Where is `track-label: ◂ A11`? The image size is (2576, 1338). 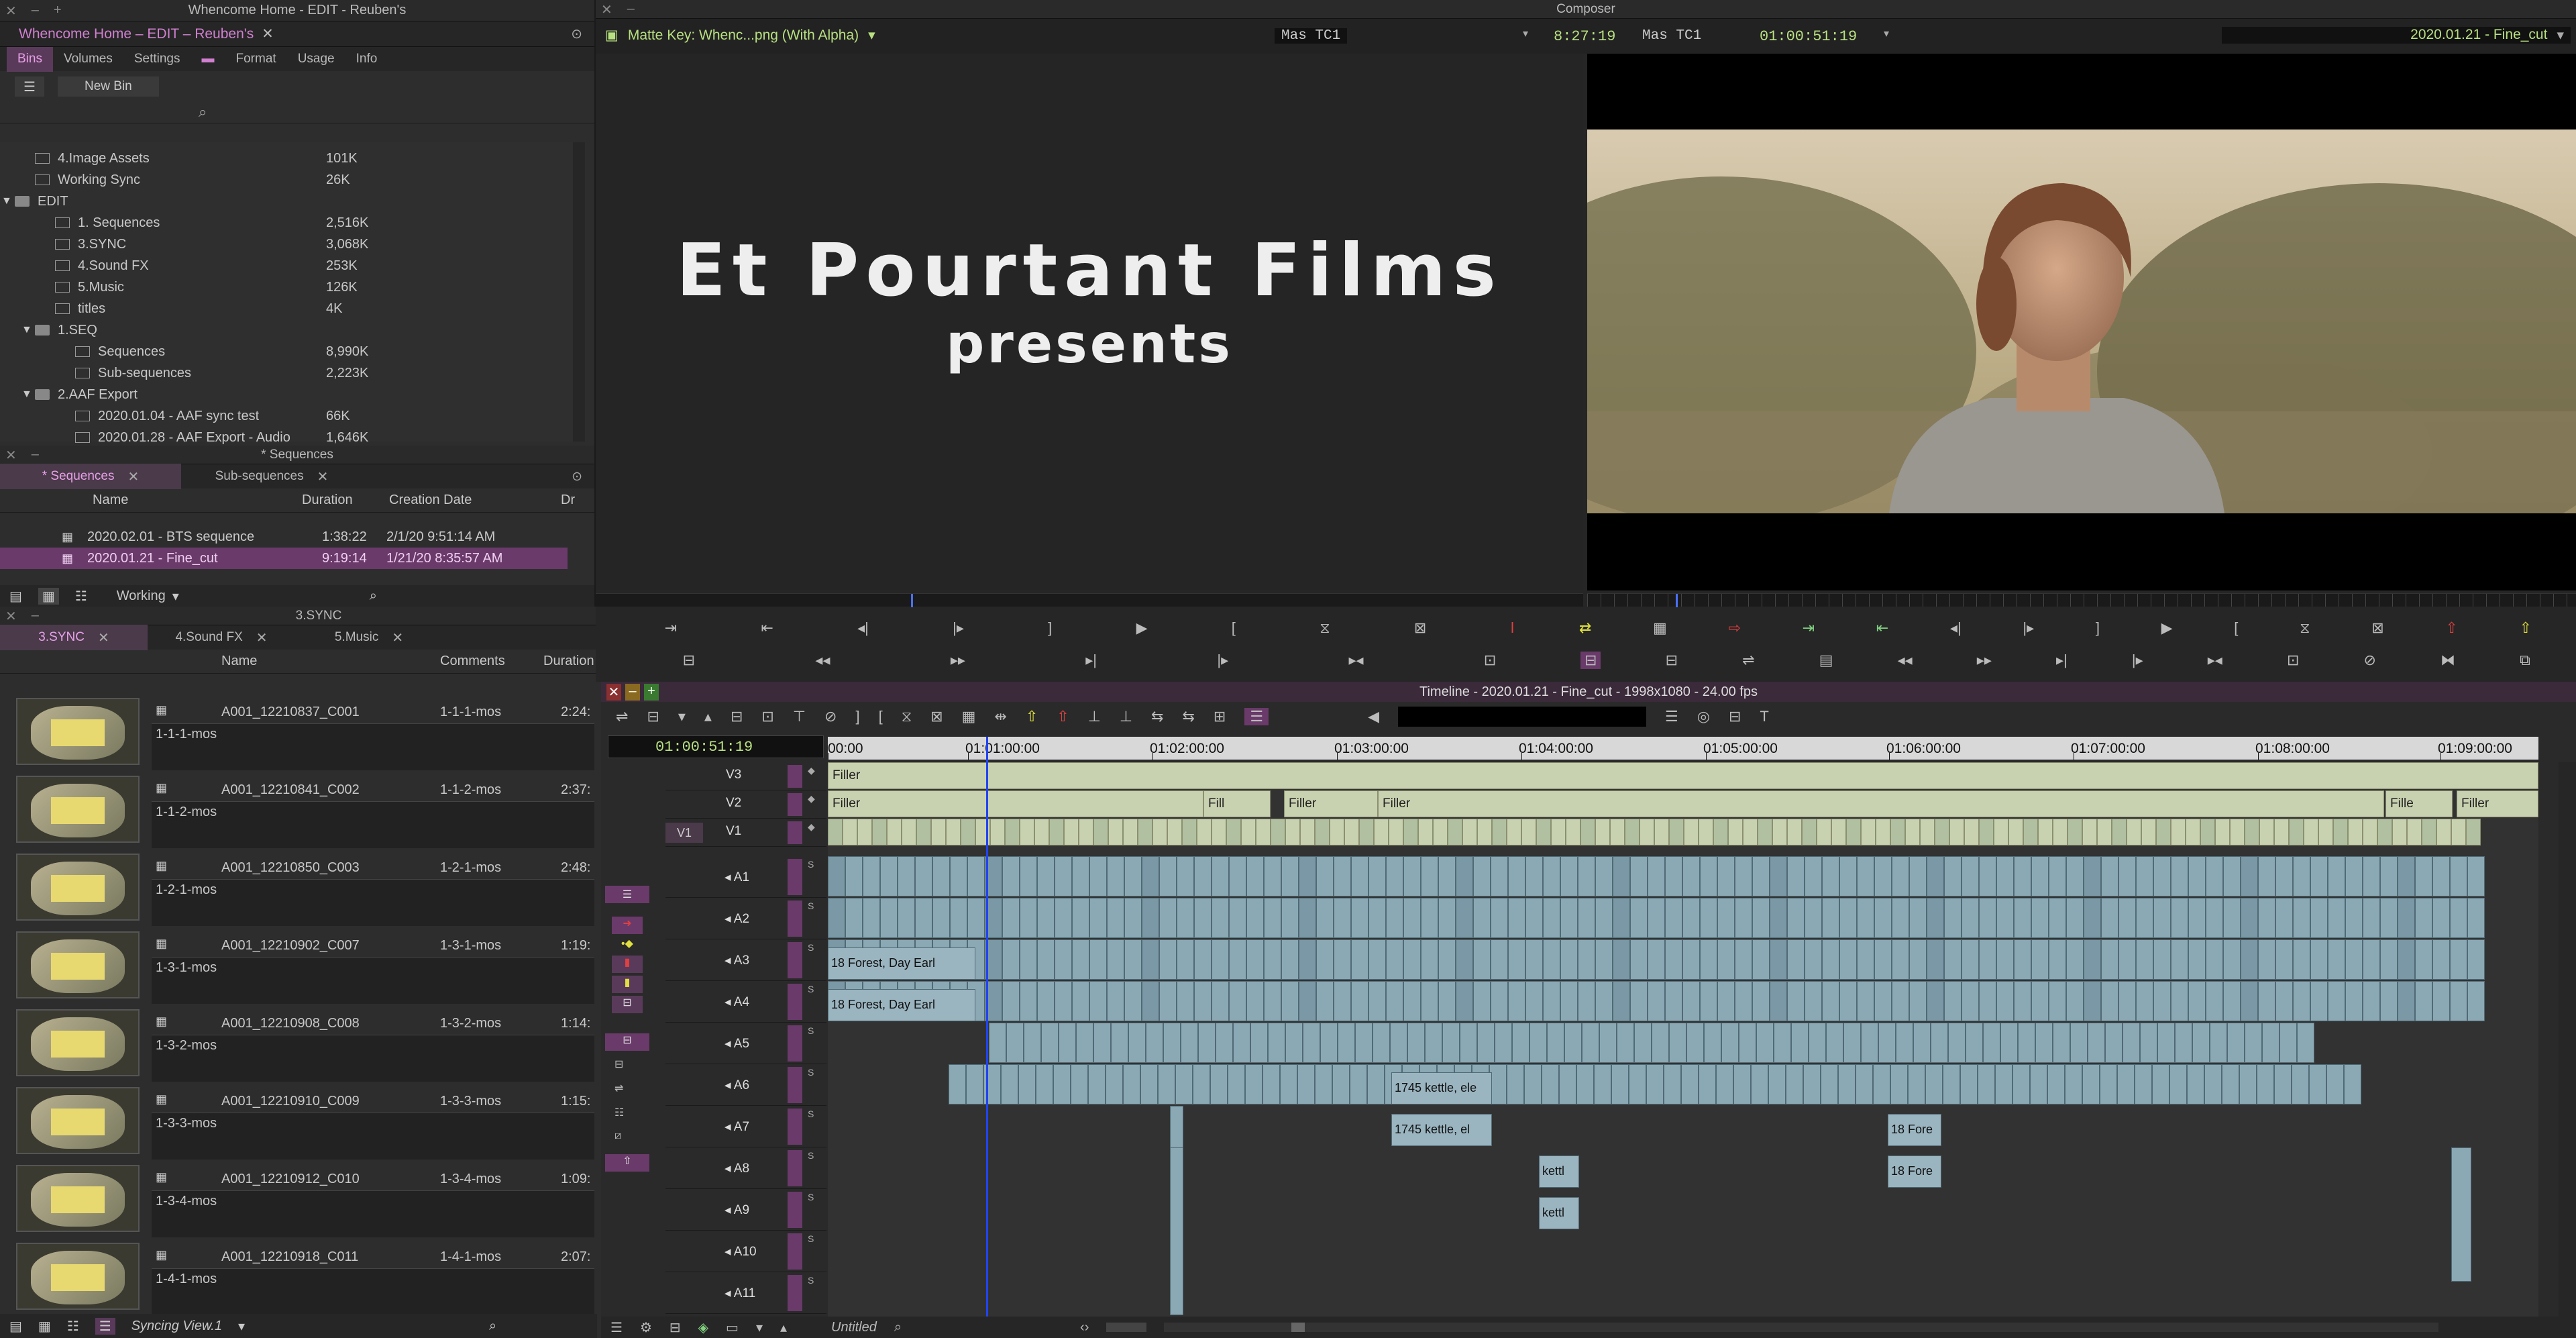 track-label: ◂ A11 is located at coordinates (739, 1293).